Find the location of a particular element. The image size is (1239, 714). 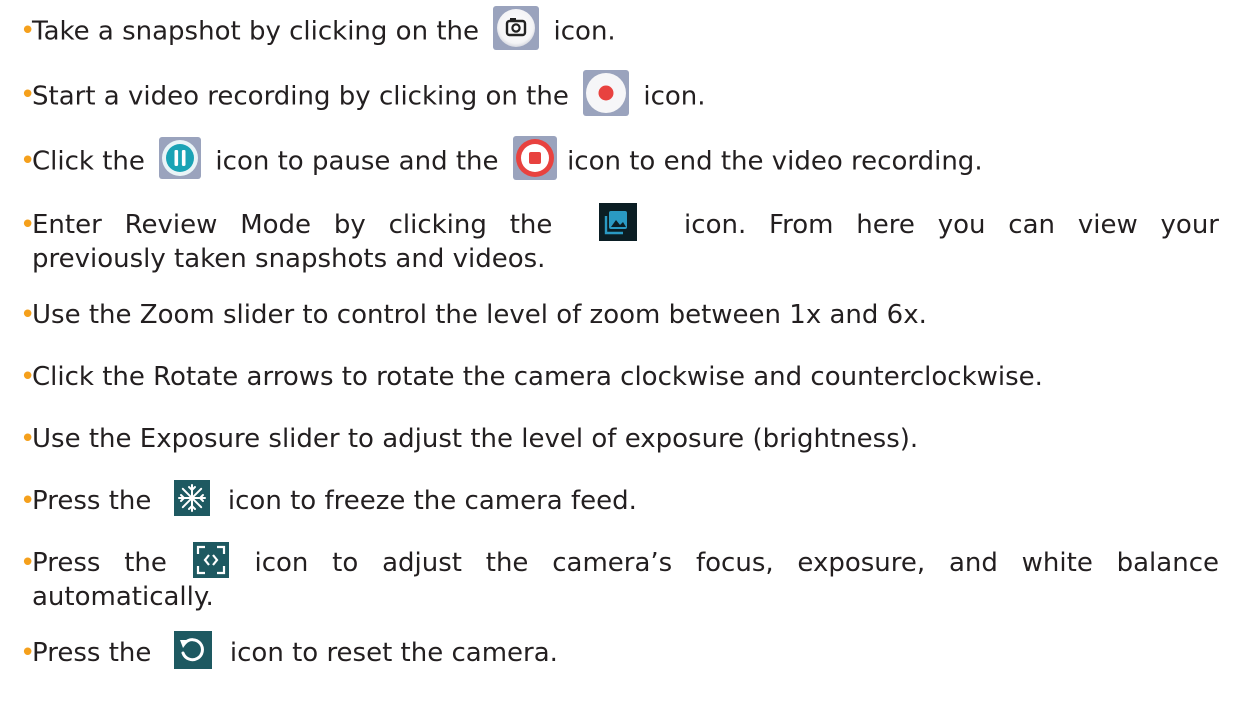

auto-focus-icon is located at coordinates (210, 559).